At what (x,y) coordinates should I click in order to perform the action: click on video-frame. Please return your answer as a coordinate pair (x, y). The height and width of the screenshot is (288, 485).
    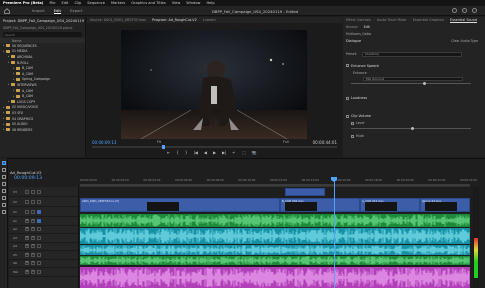
    Looking at the image, I should click on (214, 84).